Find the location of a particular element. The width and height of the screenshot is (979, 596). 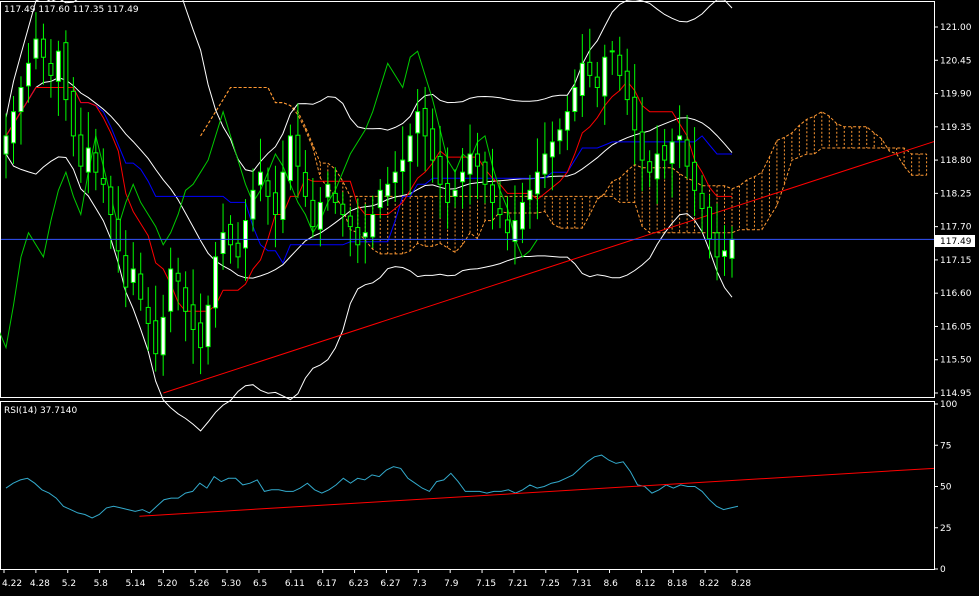

price-tick-label: 116.60 is located at coordinates (956, 294).